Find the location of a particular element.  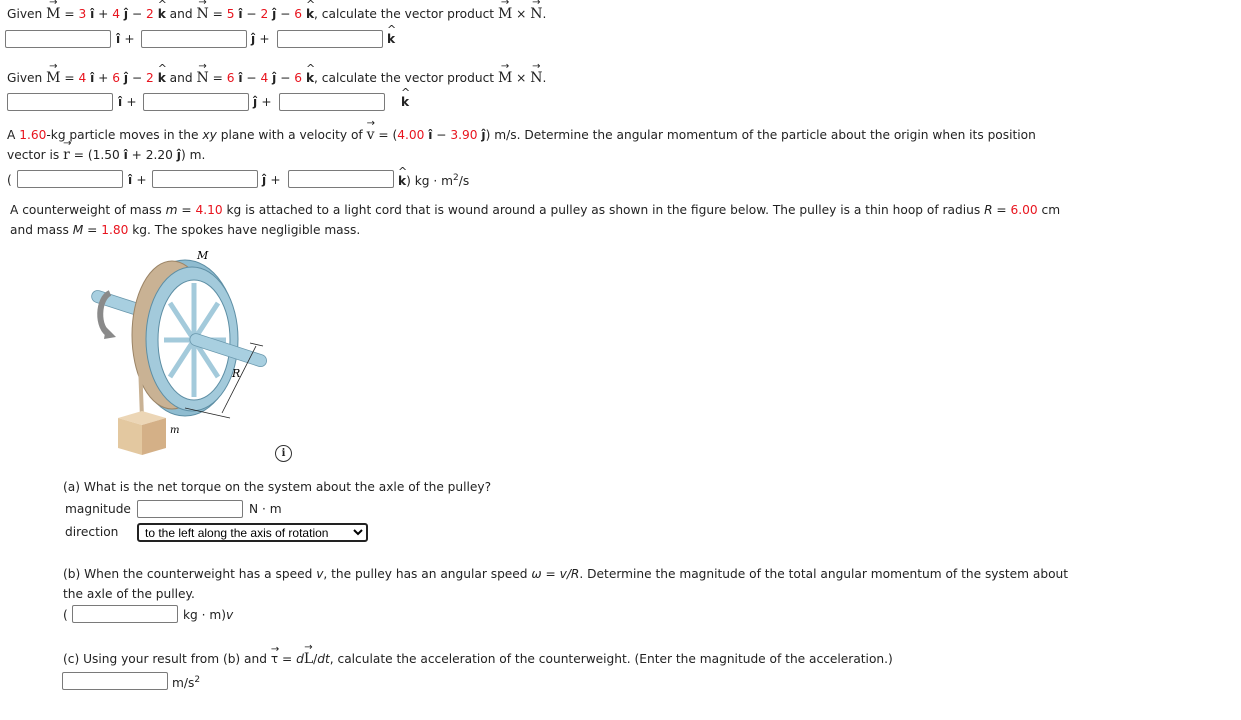

q3-text: = (1.50 is located at coordinates (96, 155).